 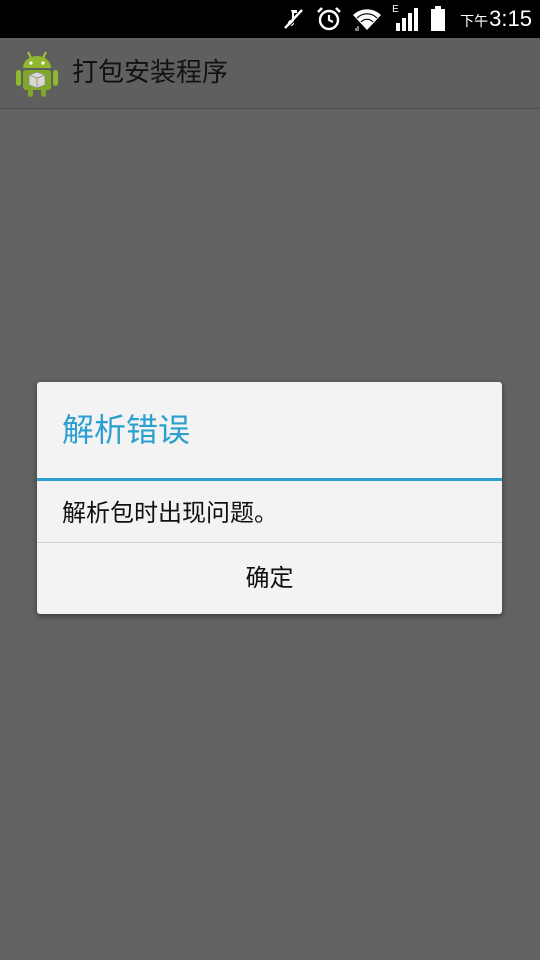 I want to click on ok-button: 确定, so click(x=269, y=578).